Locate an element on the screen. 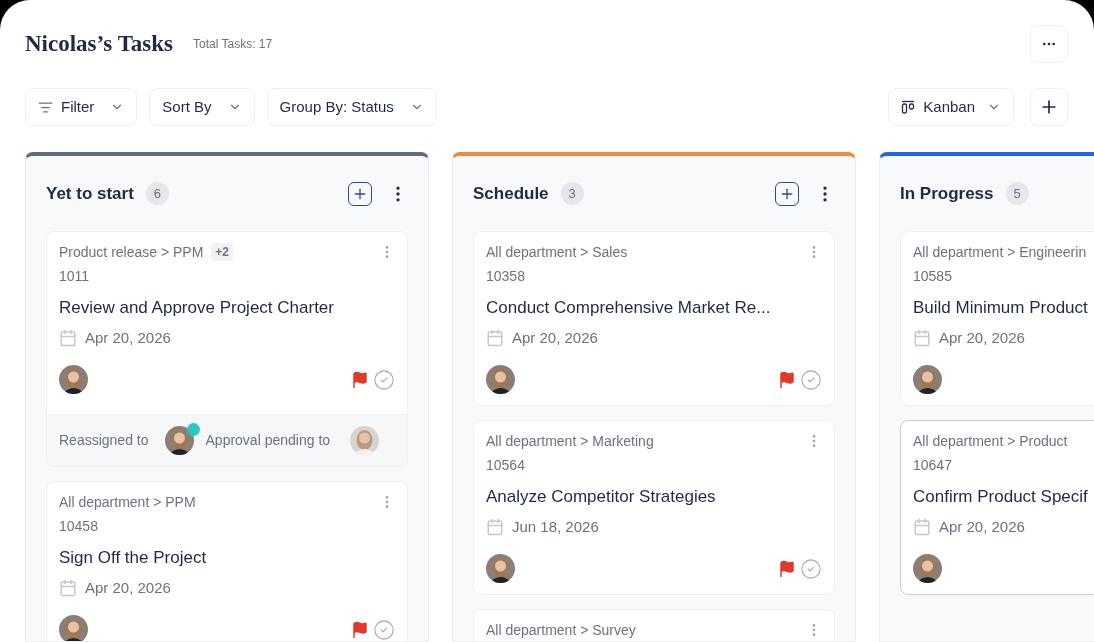  task-card: All department > Sales 10358 Conduct Comprehensive Market Re... Apr 20, 2026 is located at coordinates (654, 318).